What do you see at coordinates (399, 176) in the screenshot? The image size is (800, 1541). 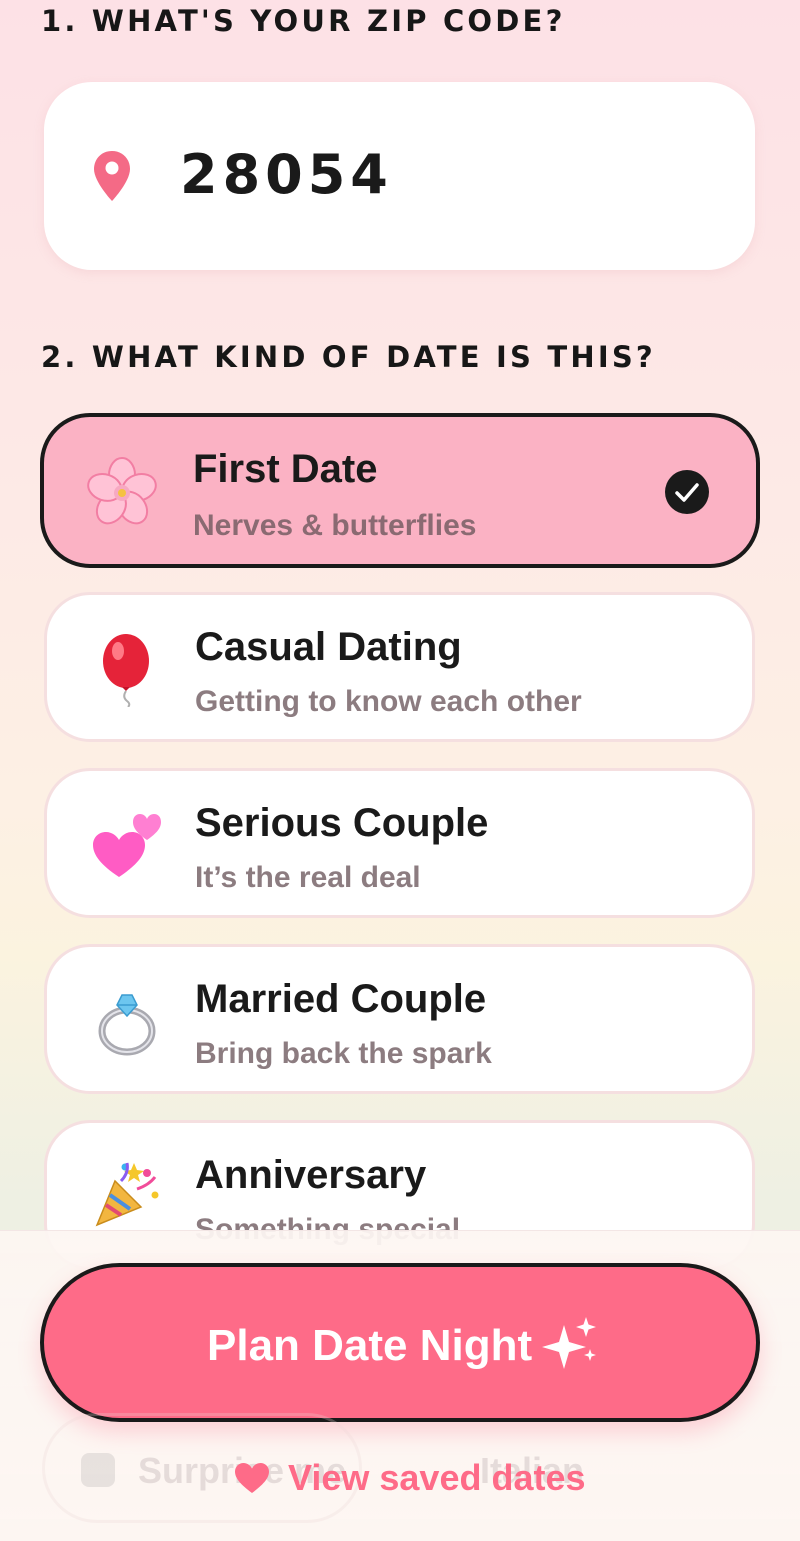 I see `zip-input-card` at bounding box center [399, 176].